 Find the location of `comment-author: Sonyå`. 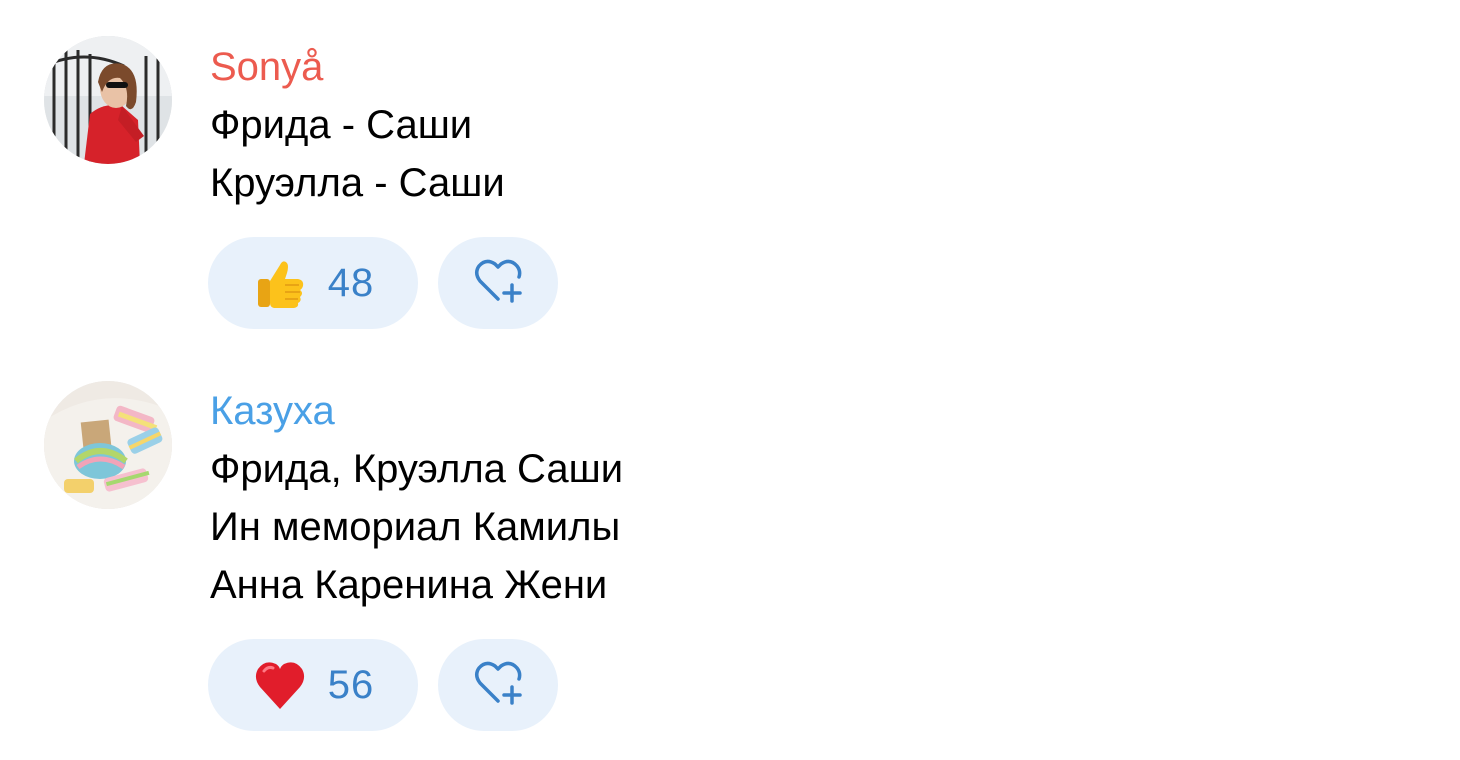

comment-author: Sonyå is located at coordinates (357, 67).